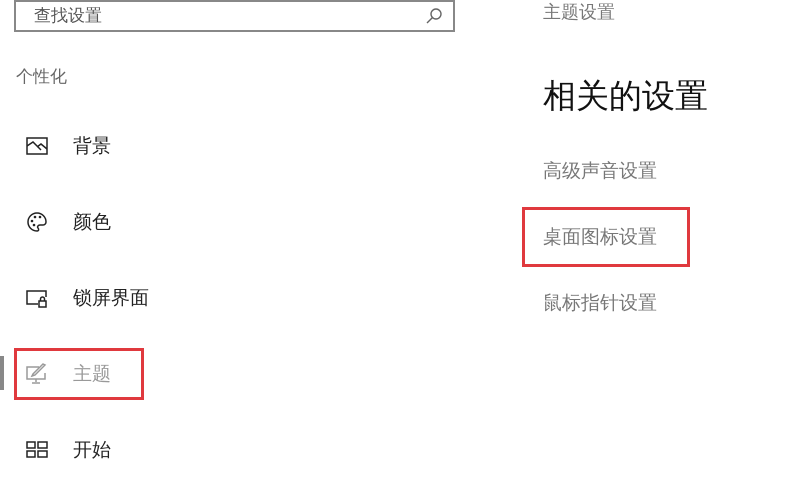 The image size is (800, 495). What do you see at coordinates (606, 171) in the screenshot?
I see `settings-link: 高级声音设置` at bounding box center [606, 171].